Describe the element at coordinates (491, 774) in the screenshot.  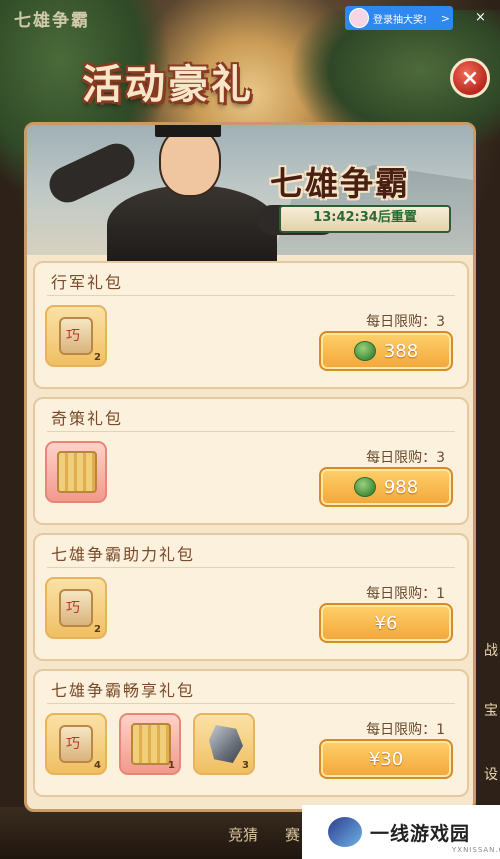
I see `side-menu-she: 设` at that location.